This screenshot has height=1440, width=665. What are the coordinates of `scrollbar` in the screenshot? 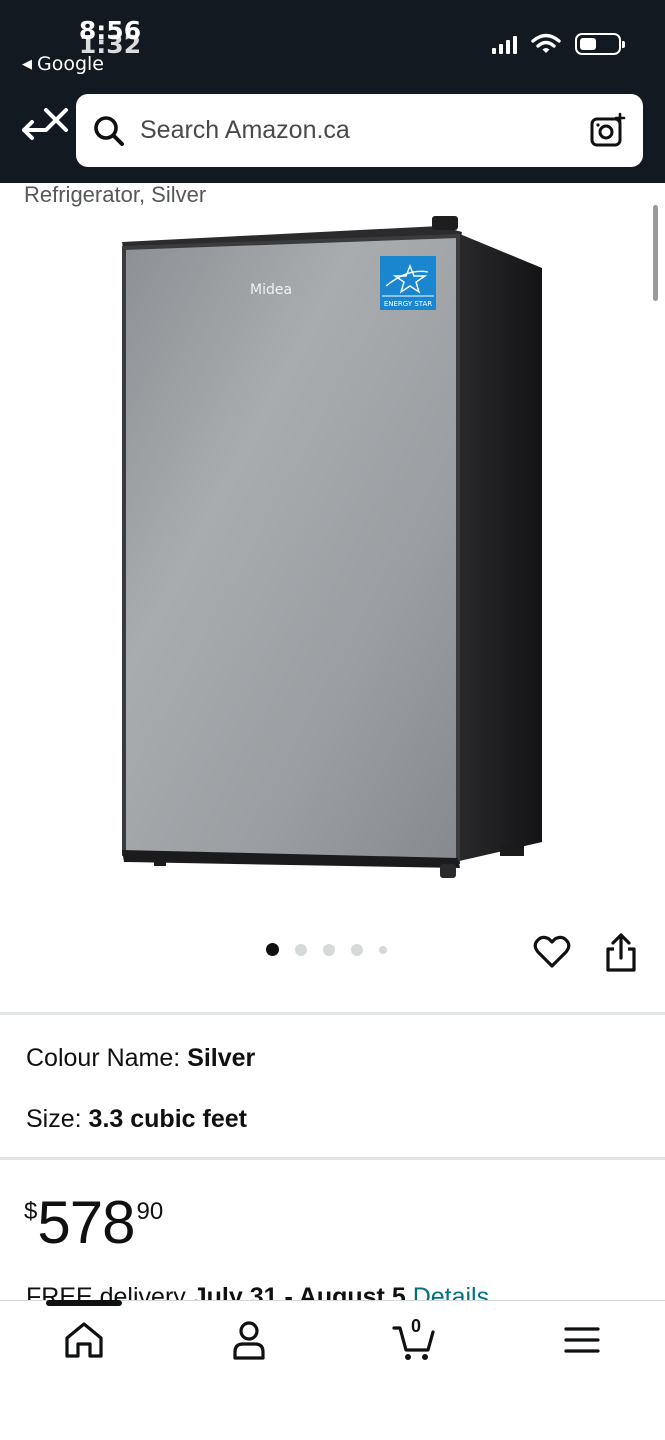 It's located at (655, 253).